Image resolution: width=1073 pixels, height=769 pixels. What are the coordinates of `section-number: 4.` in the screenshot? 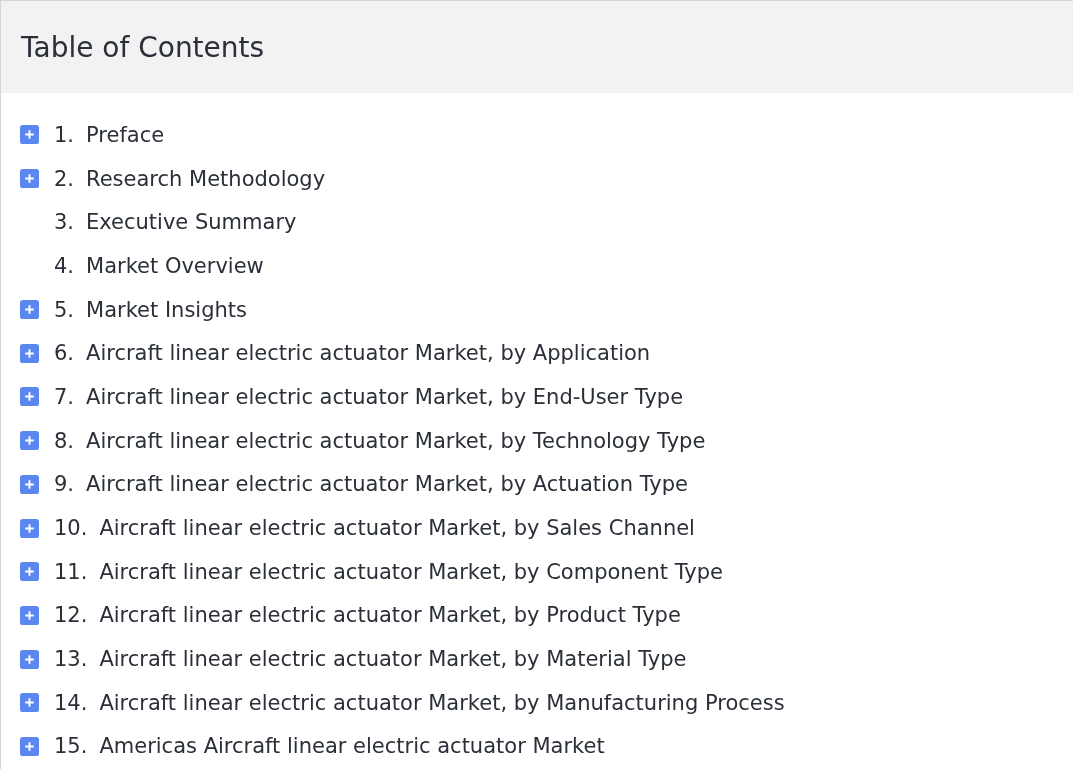 It's located at (64, 265).